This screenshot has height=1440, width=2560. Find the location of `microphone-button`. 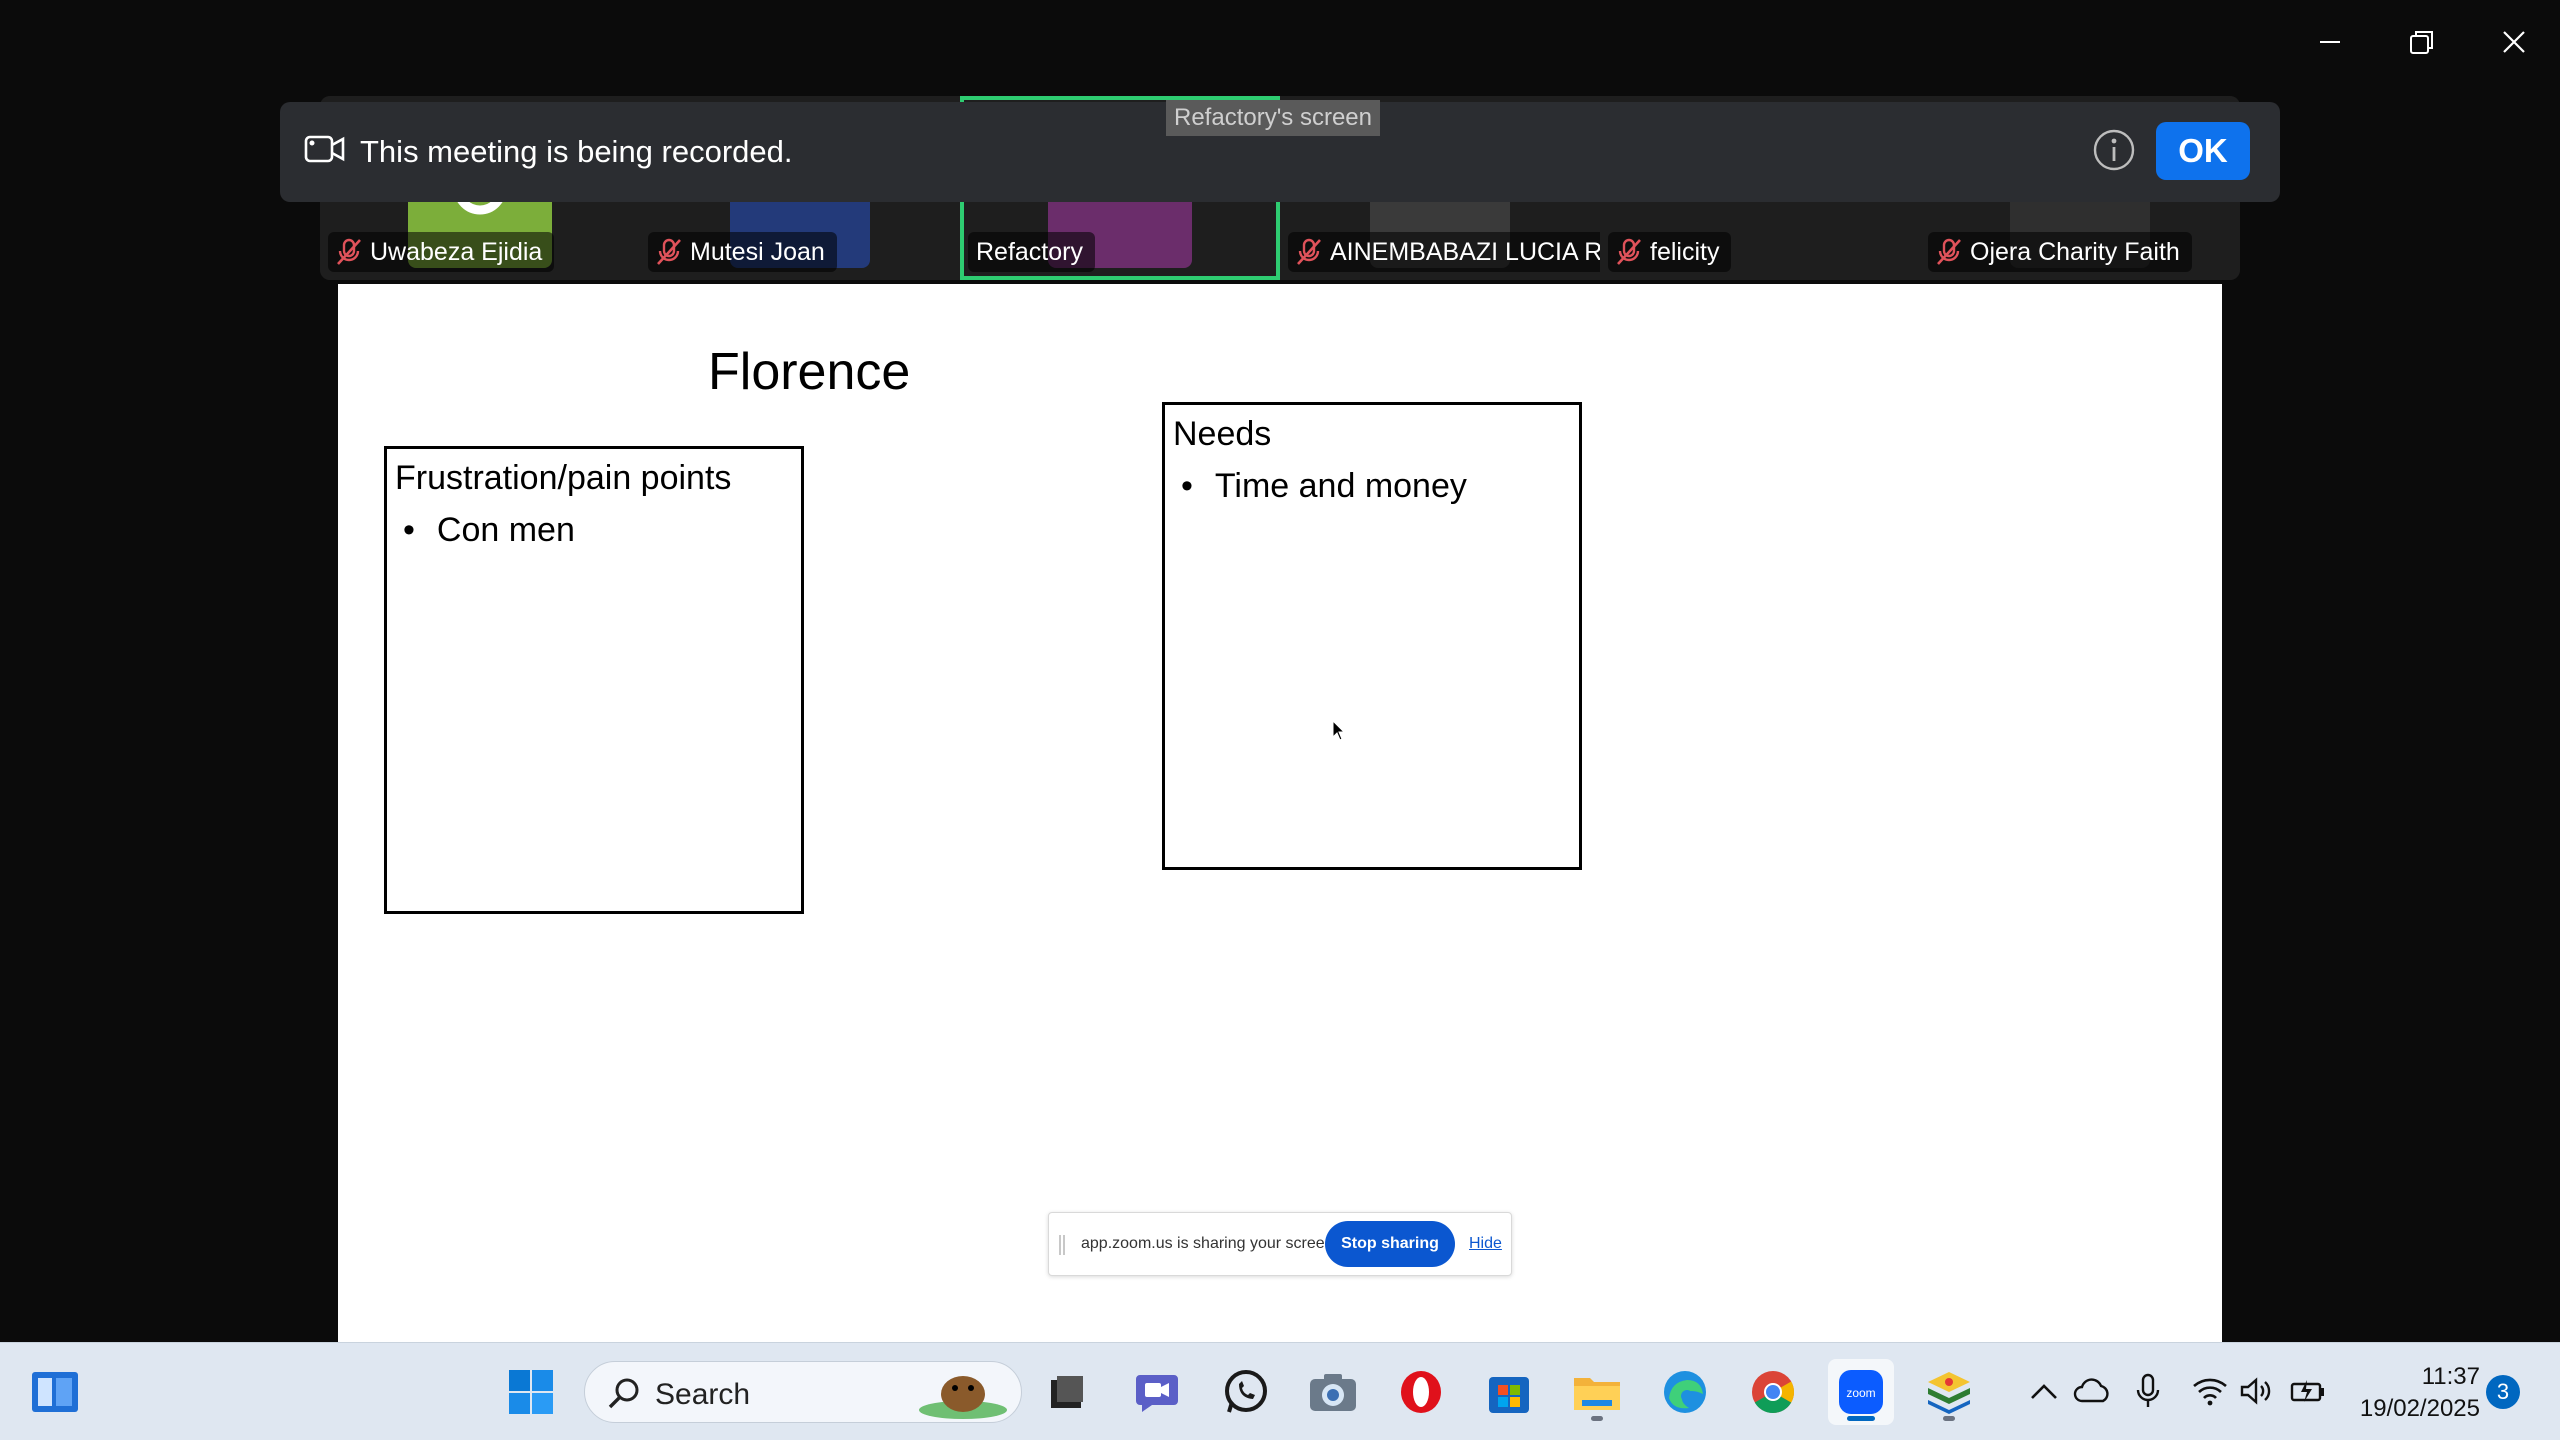

microphone-button is located at coordinates (2148, 1391).